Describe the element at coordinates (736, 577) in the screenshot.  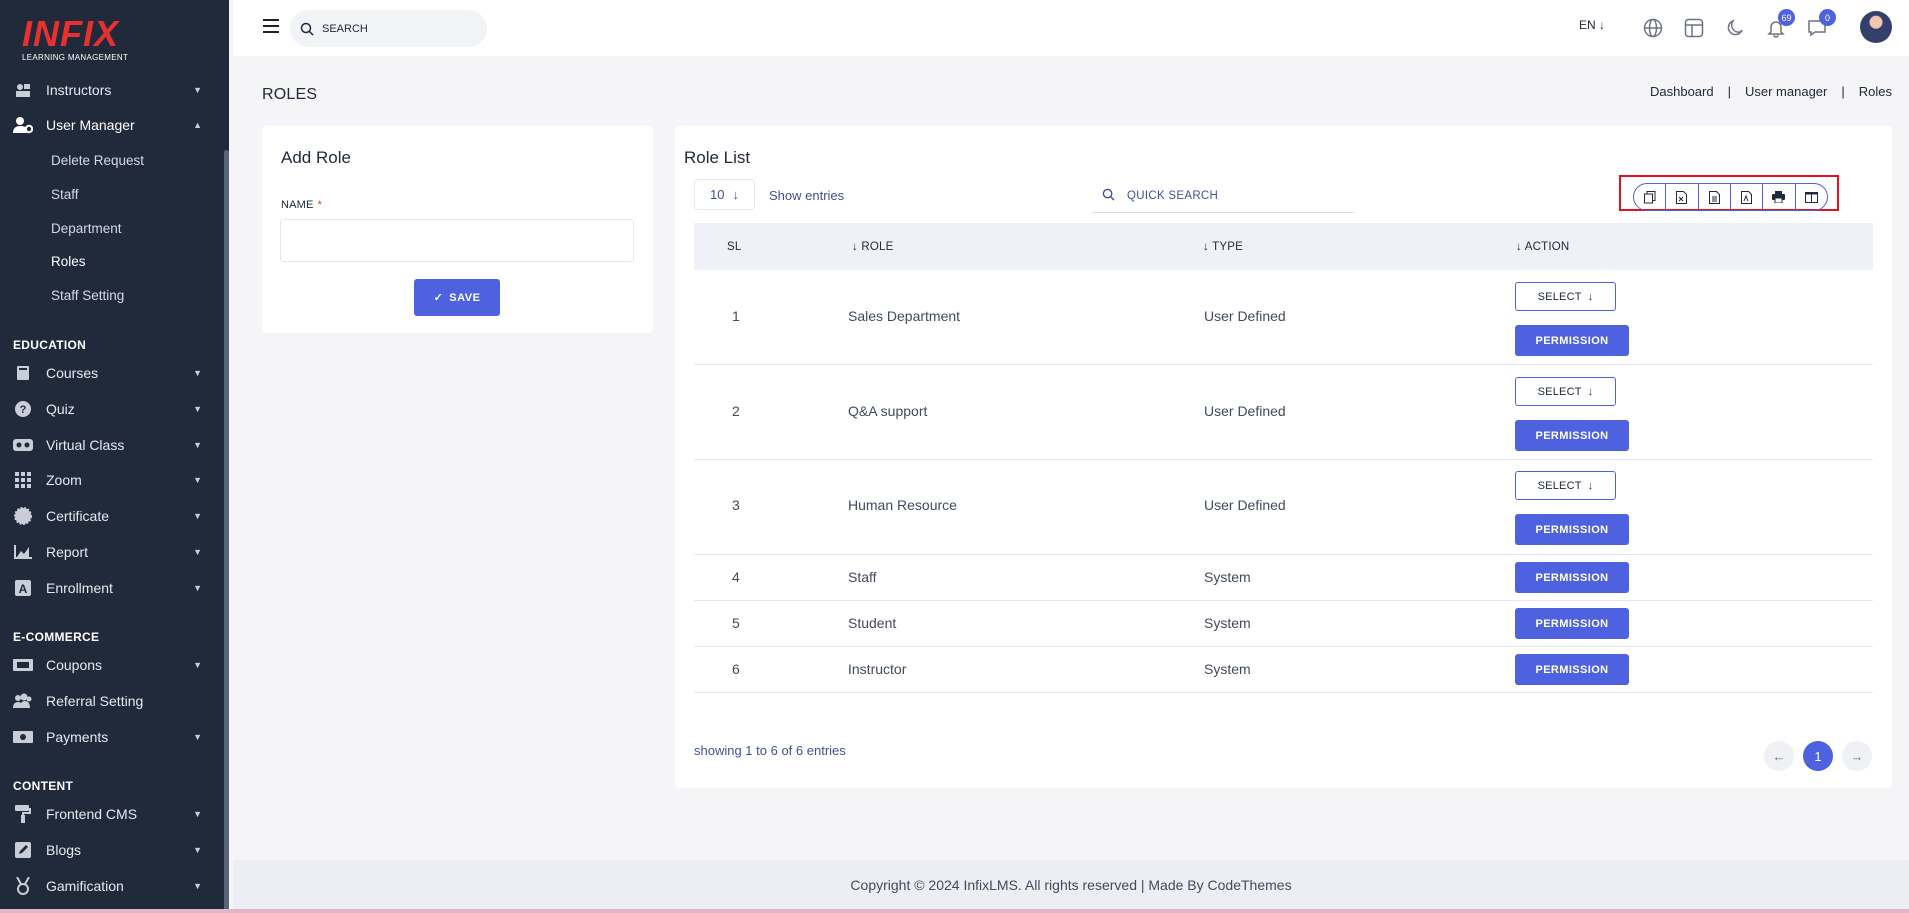
I see `cell-sl: 4` at that location.